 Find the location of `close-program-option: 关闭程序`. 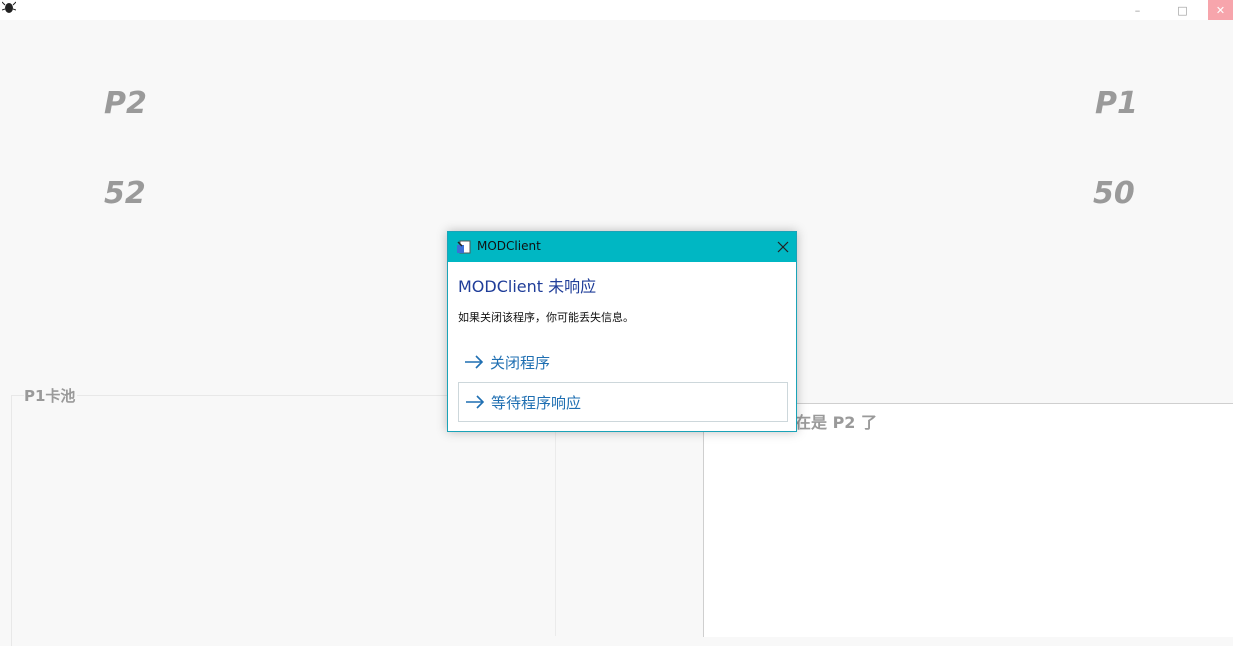

close-program-option: 关闭程序 is located at coordinates (623, 362).